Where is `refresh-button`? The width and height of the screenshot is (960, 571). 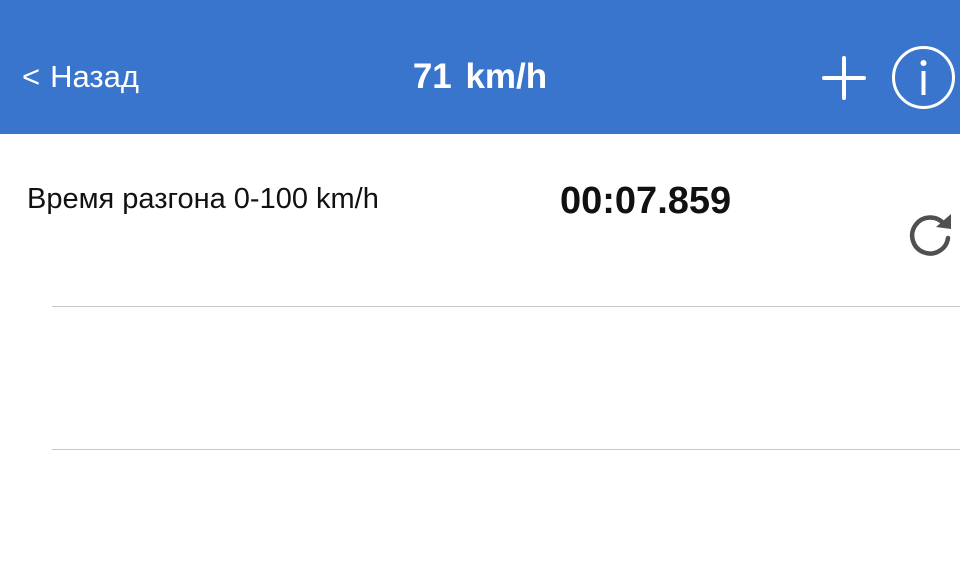 refresh-button is located at coordinates (930, 236).